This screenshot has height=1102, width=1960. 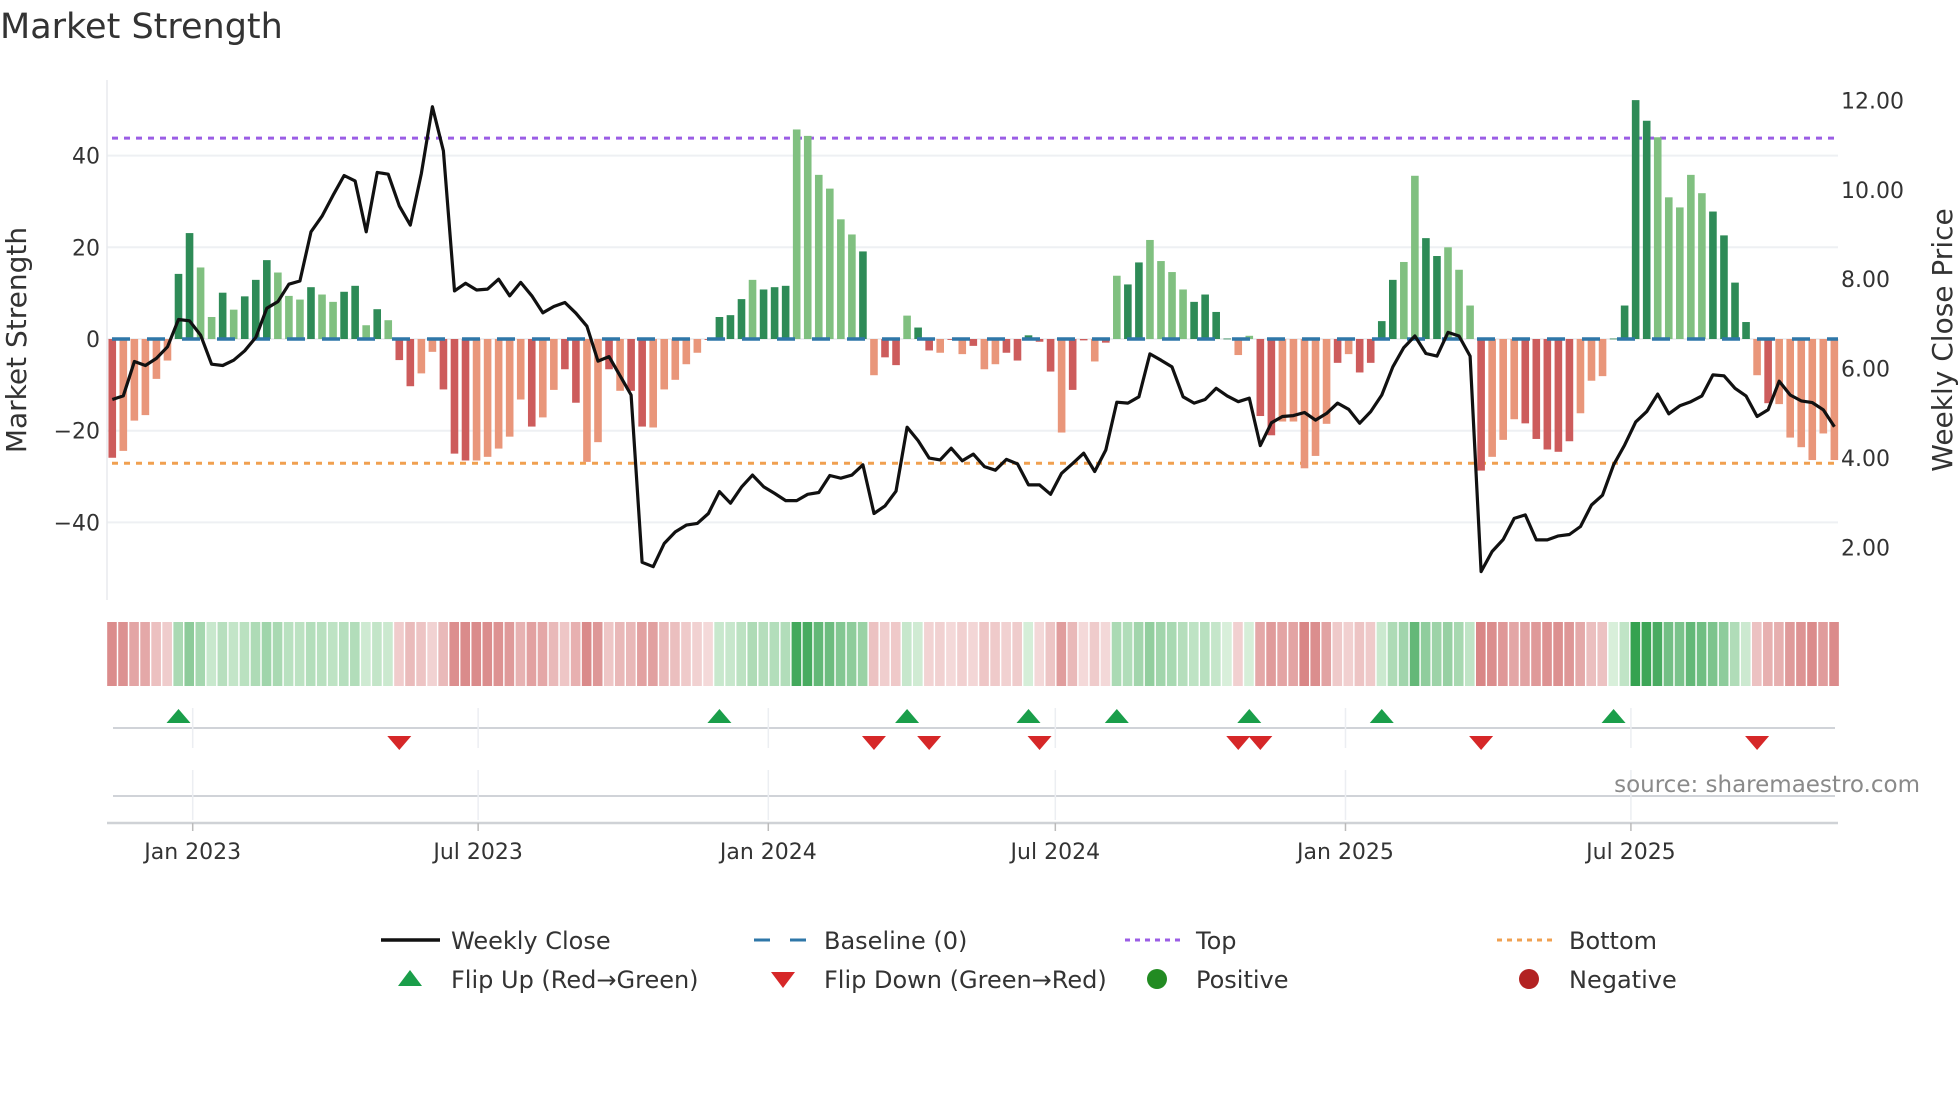 I want to click on source-credit: source: sharemaestro.com, so click(x=1767, y=785).